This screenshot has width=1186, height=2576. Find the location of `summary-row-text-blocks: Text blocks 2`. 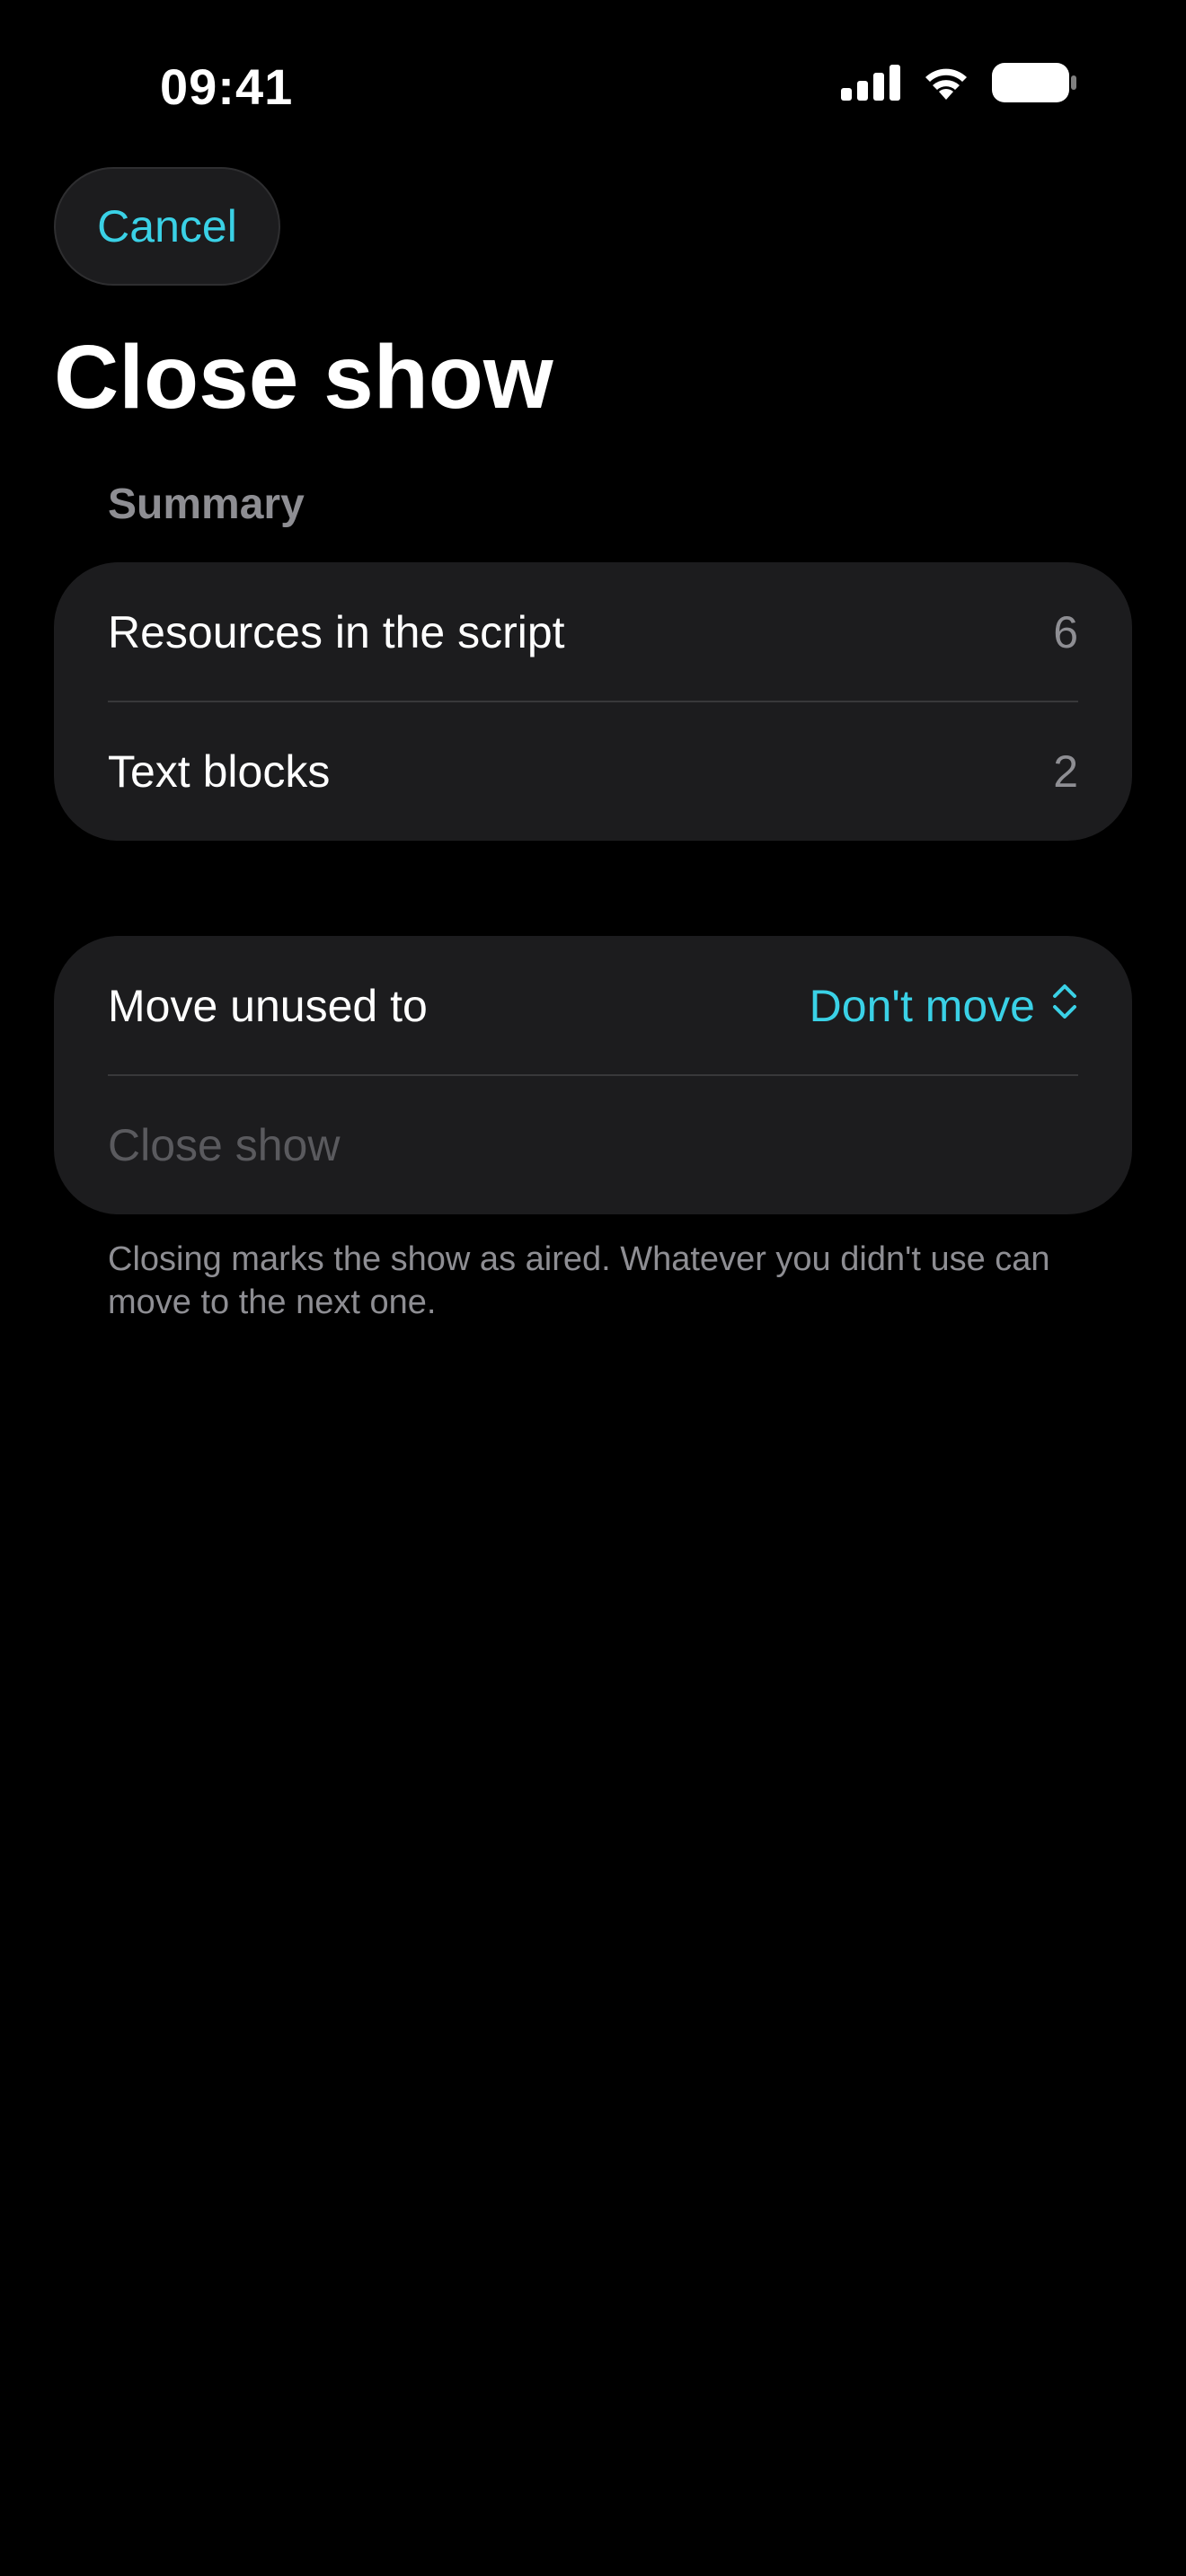

summary-row-text-blocks: Text blocks 2 is located at coordinates (593, 771).